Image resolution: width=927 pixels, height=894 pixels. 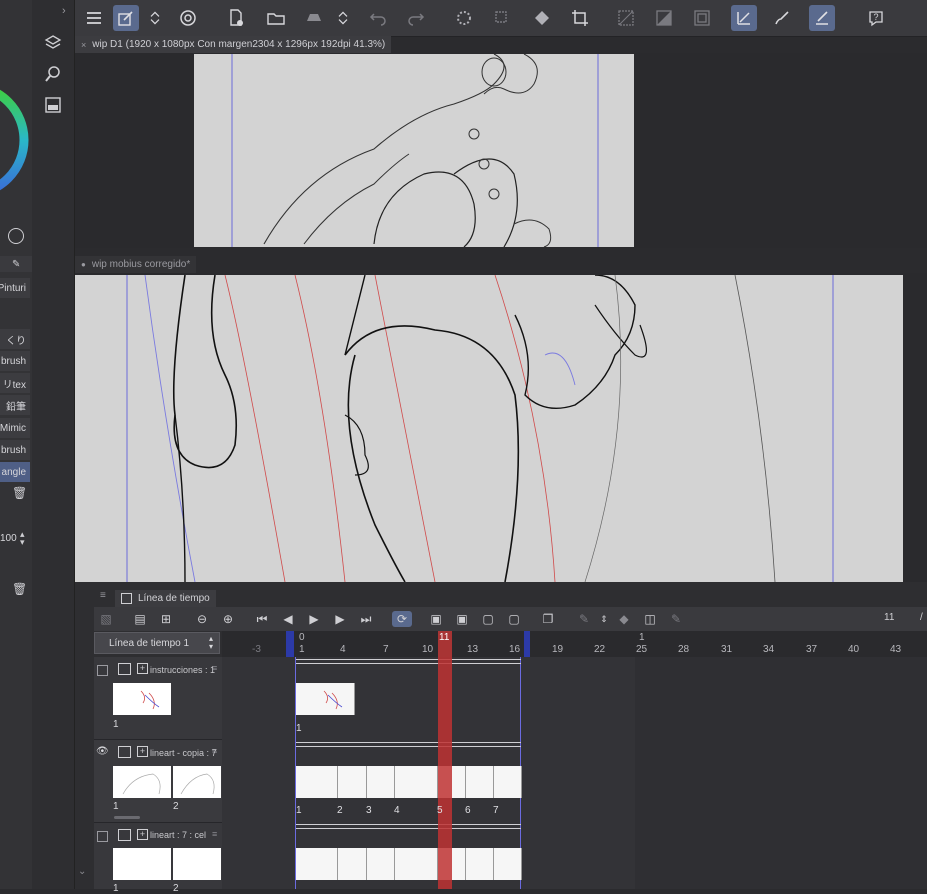 What do you see at coordinates (626, 18) in the screenshot?
I see `clear-selection-icon` at bounding box center [626, 18].